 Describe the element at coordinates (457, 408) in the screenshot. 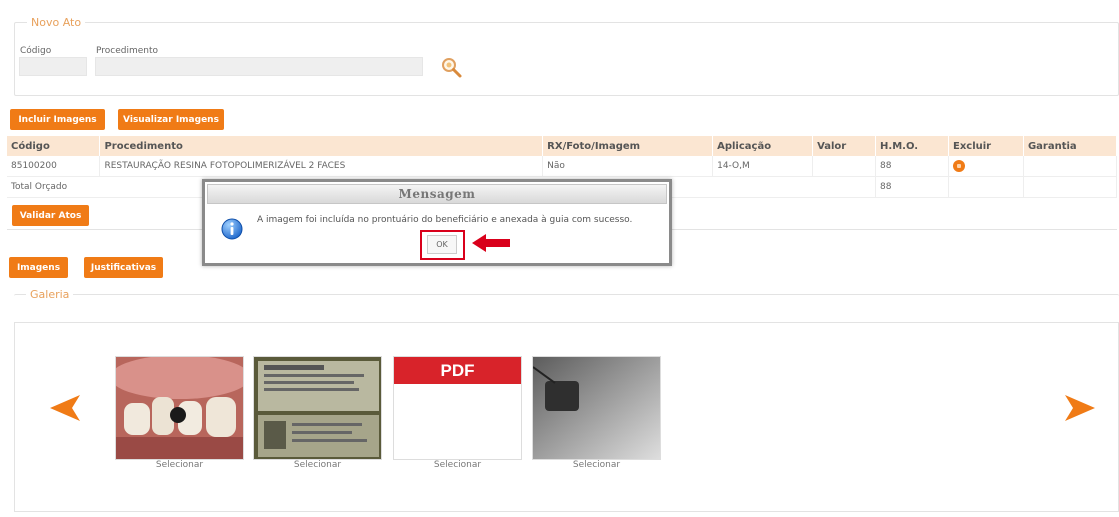

I see `gallery-item-pdf: PDF` at that location.